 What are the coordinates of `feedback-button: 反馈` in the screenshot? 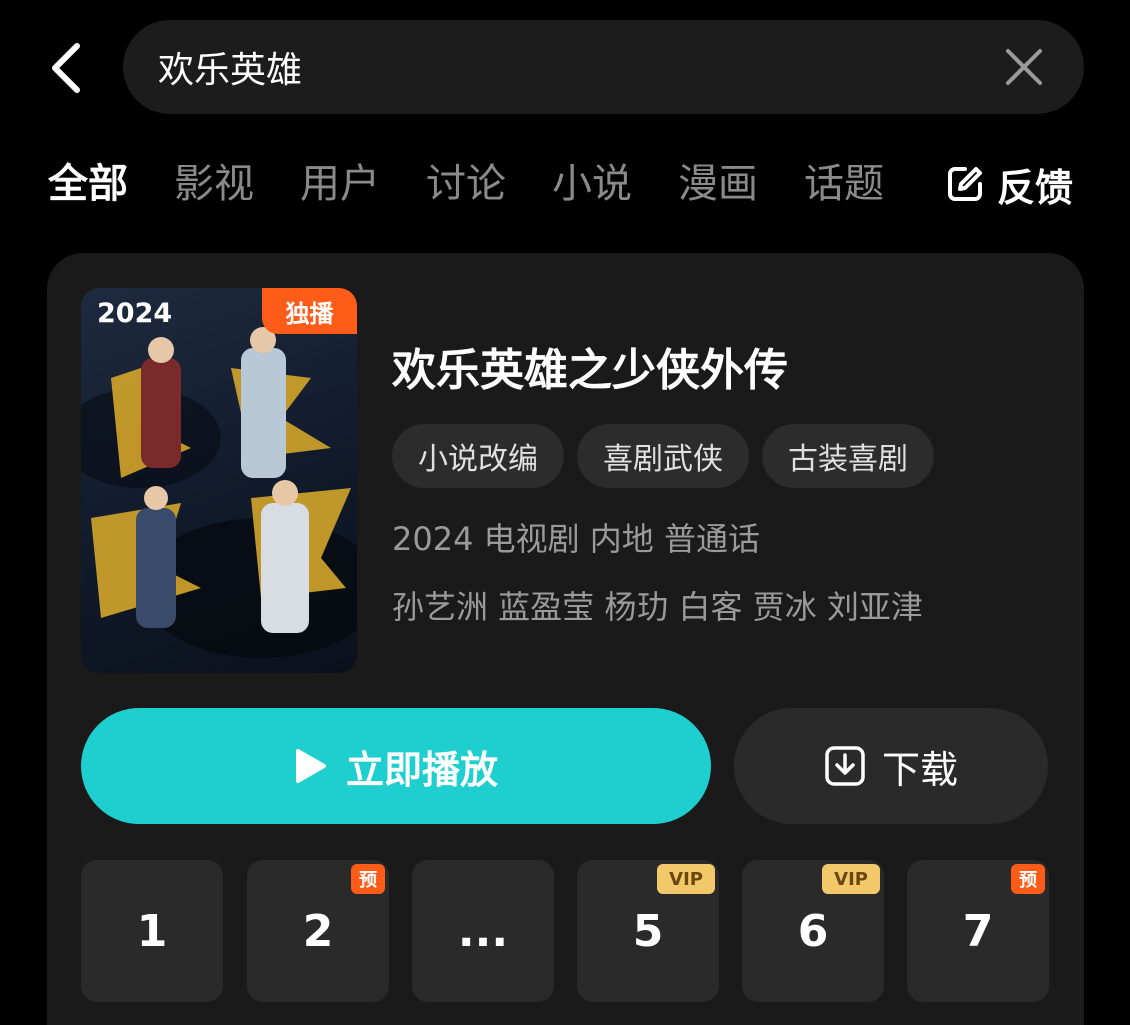 It's located at (1009, 184).